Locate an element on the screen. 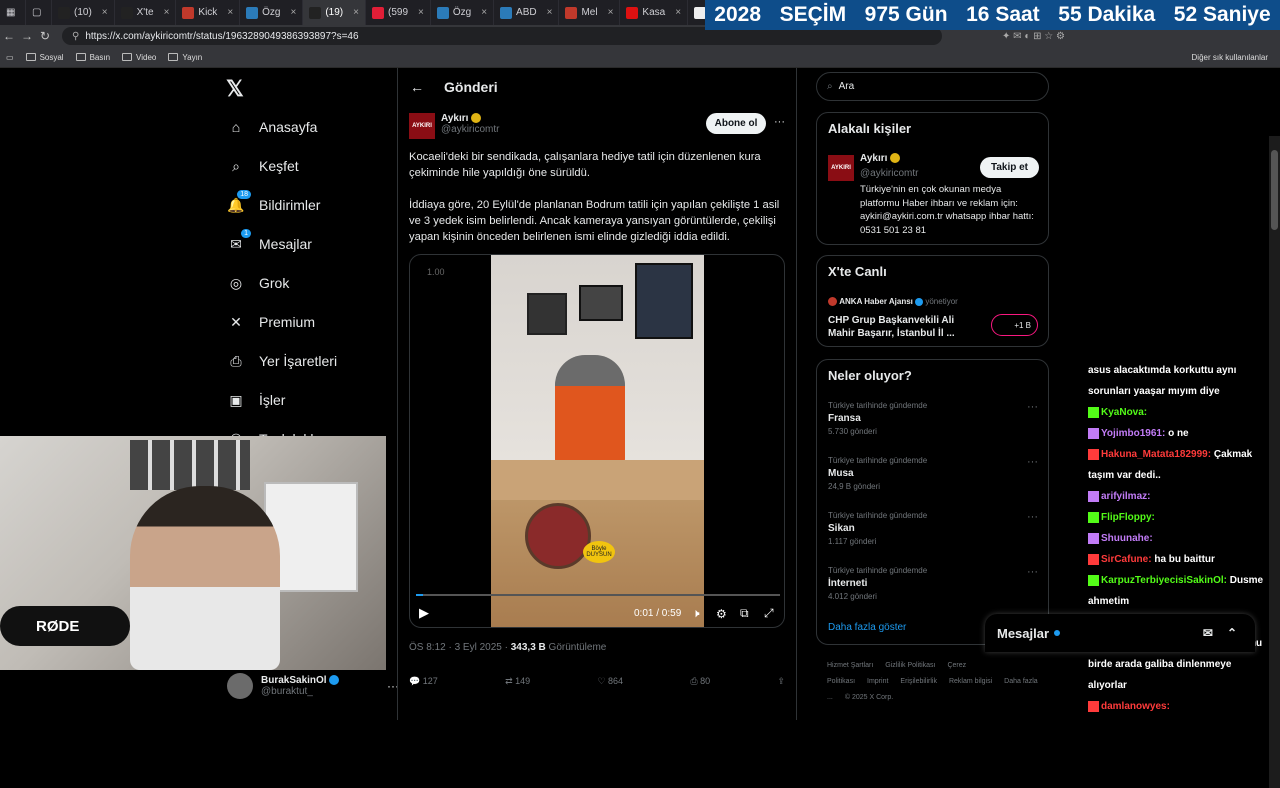 The image size is (1280, 788). sidebar-item-bell: 🔔 18 Bildirimler is located at coordinates (273, 202).